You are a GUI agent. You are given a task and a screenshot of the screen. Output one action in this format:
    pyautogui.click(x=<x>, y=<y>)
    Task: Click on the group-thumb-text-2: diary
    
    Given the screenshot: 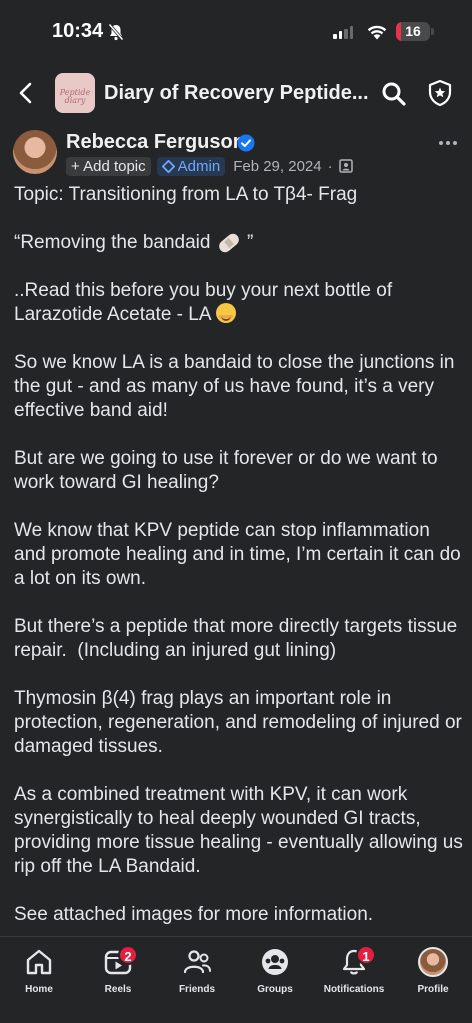 What is the action you would take?
    pyautogui.click(x=75, y=100)
    